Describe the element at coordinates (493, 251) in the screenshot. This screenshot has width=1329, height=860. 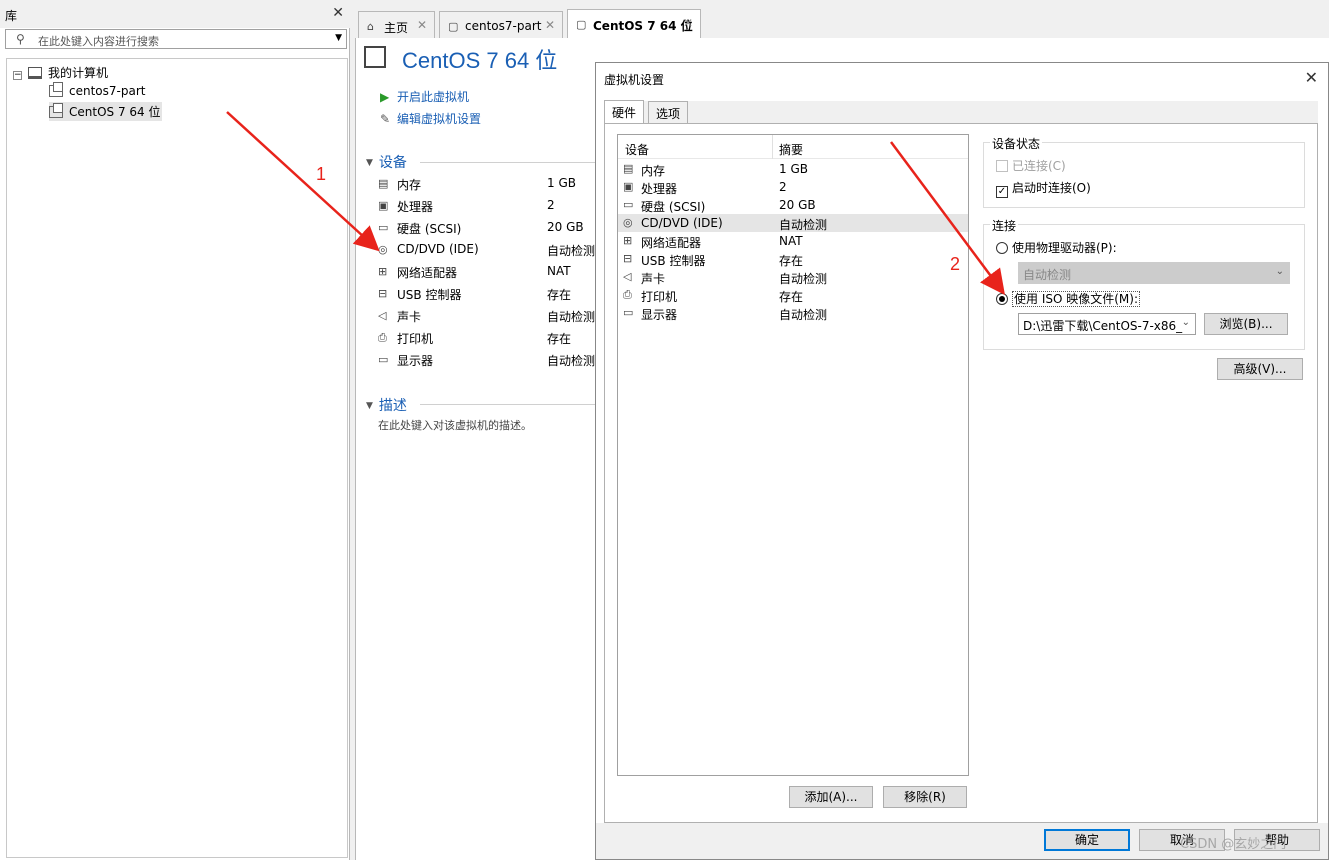
I see `device-row-cd-dvd: ◎ CD/DVD (IDE) 自动检测` at that location.